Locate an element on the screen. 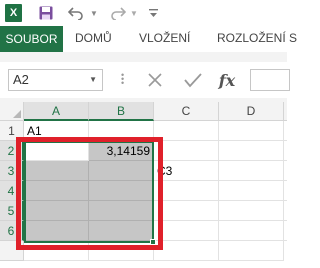 Image resolution: width=320 pixels, height=268 pixels. tab-page-layout: ROZLOŽENÍ S is located at coordinates (257, 38).